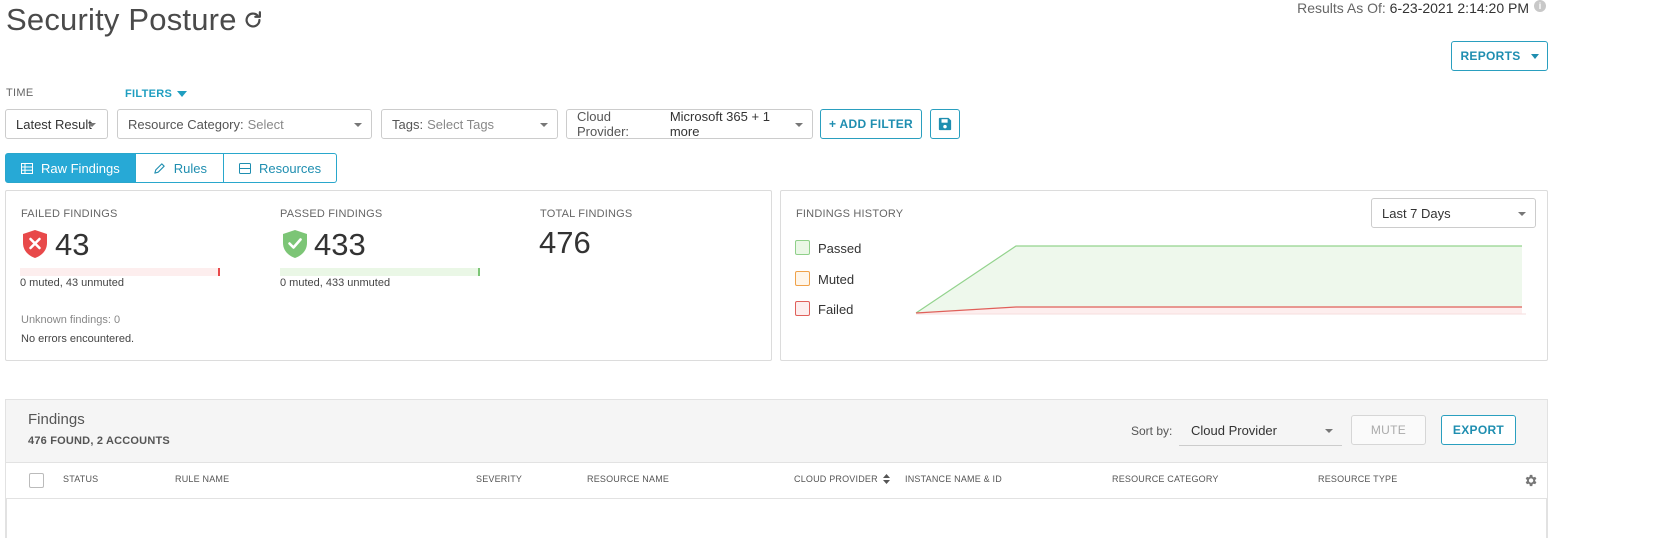  Describe the element at coordinates (69, 214) in the screenshot. I see `failed-findings-label: FAILED FINDINGS` at that location.